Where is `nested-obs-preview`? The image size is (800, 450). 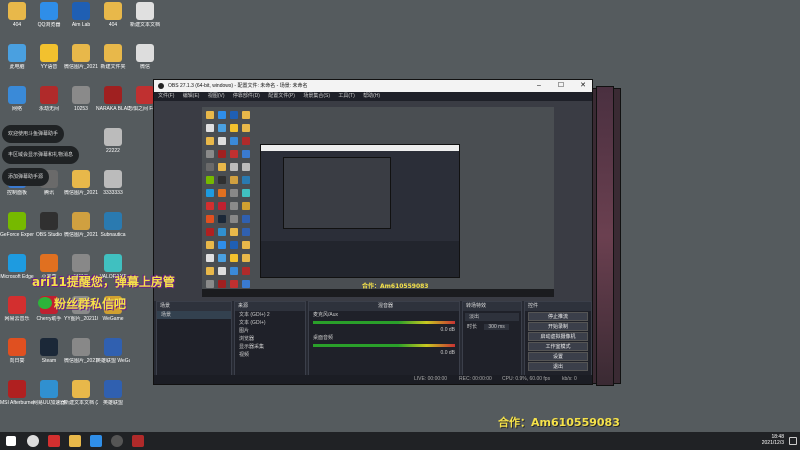
nested-obs-preview is located at coordinates (337, 193).